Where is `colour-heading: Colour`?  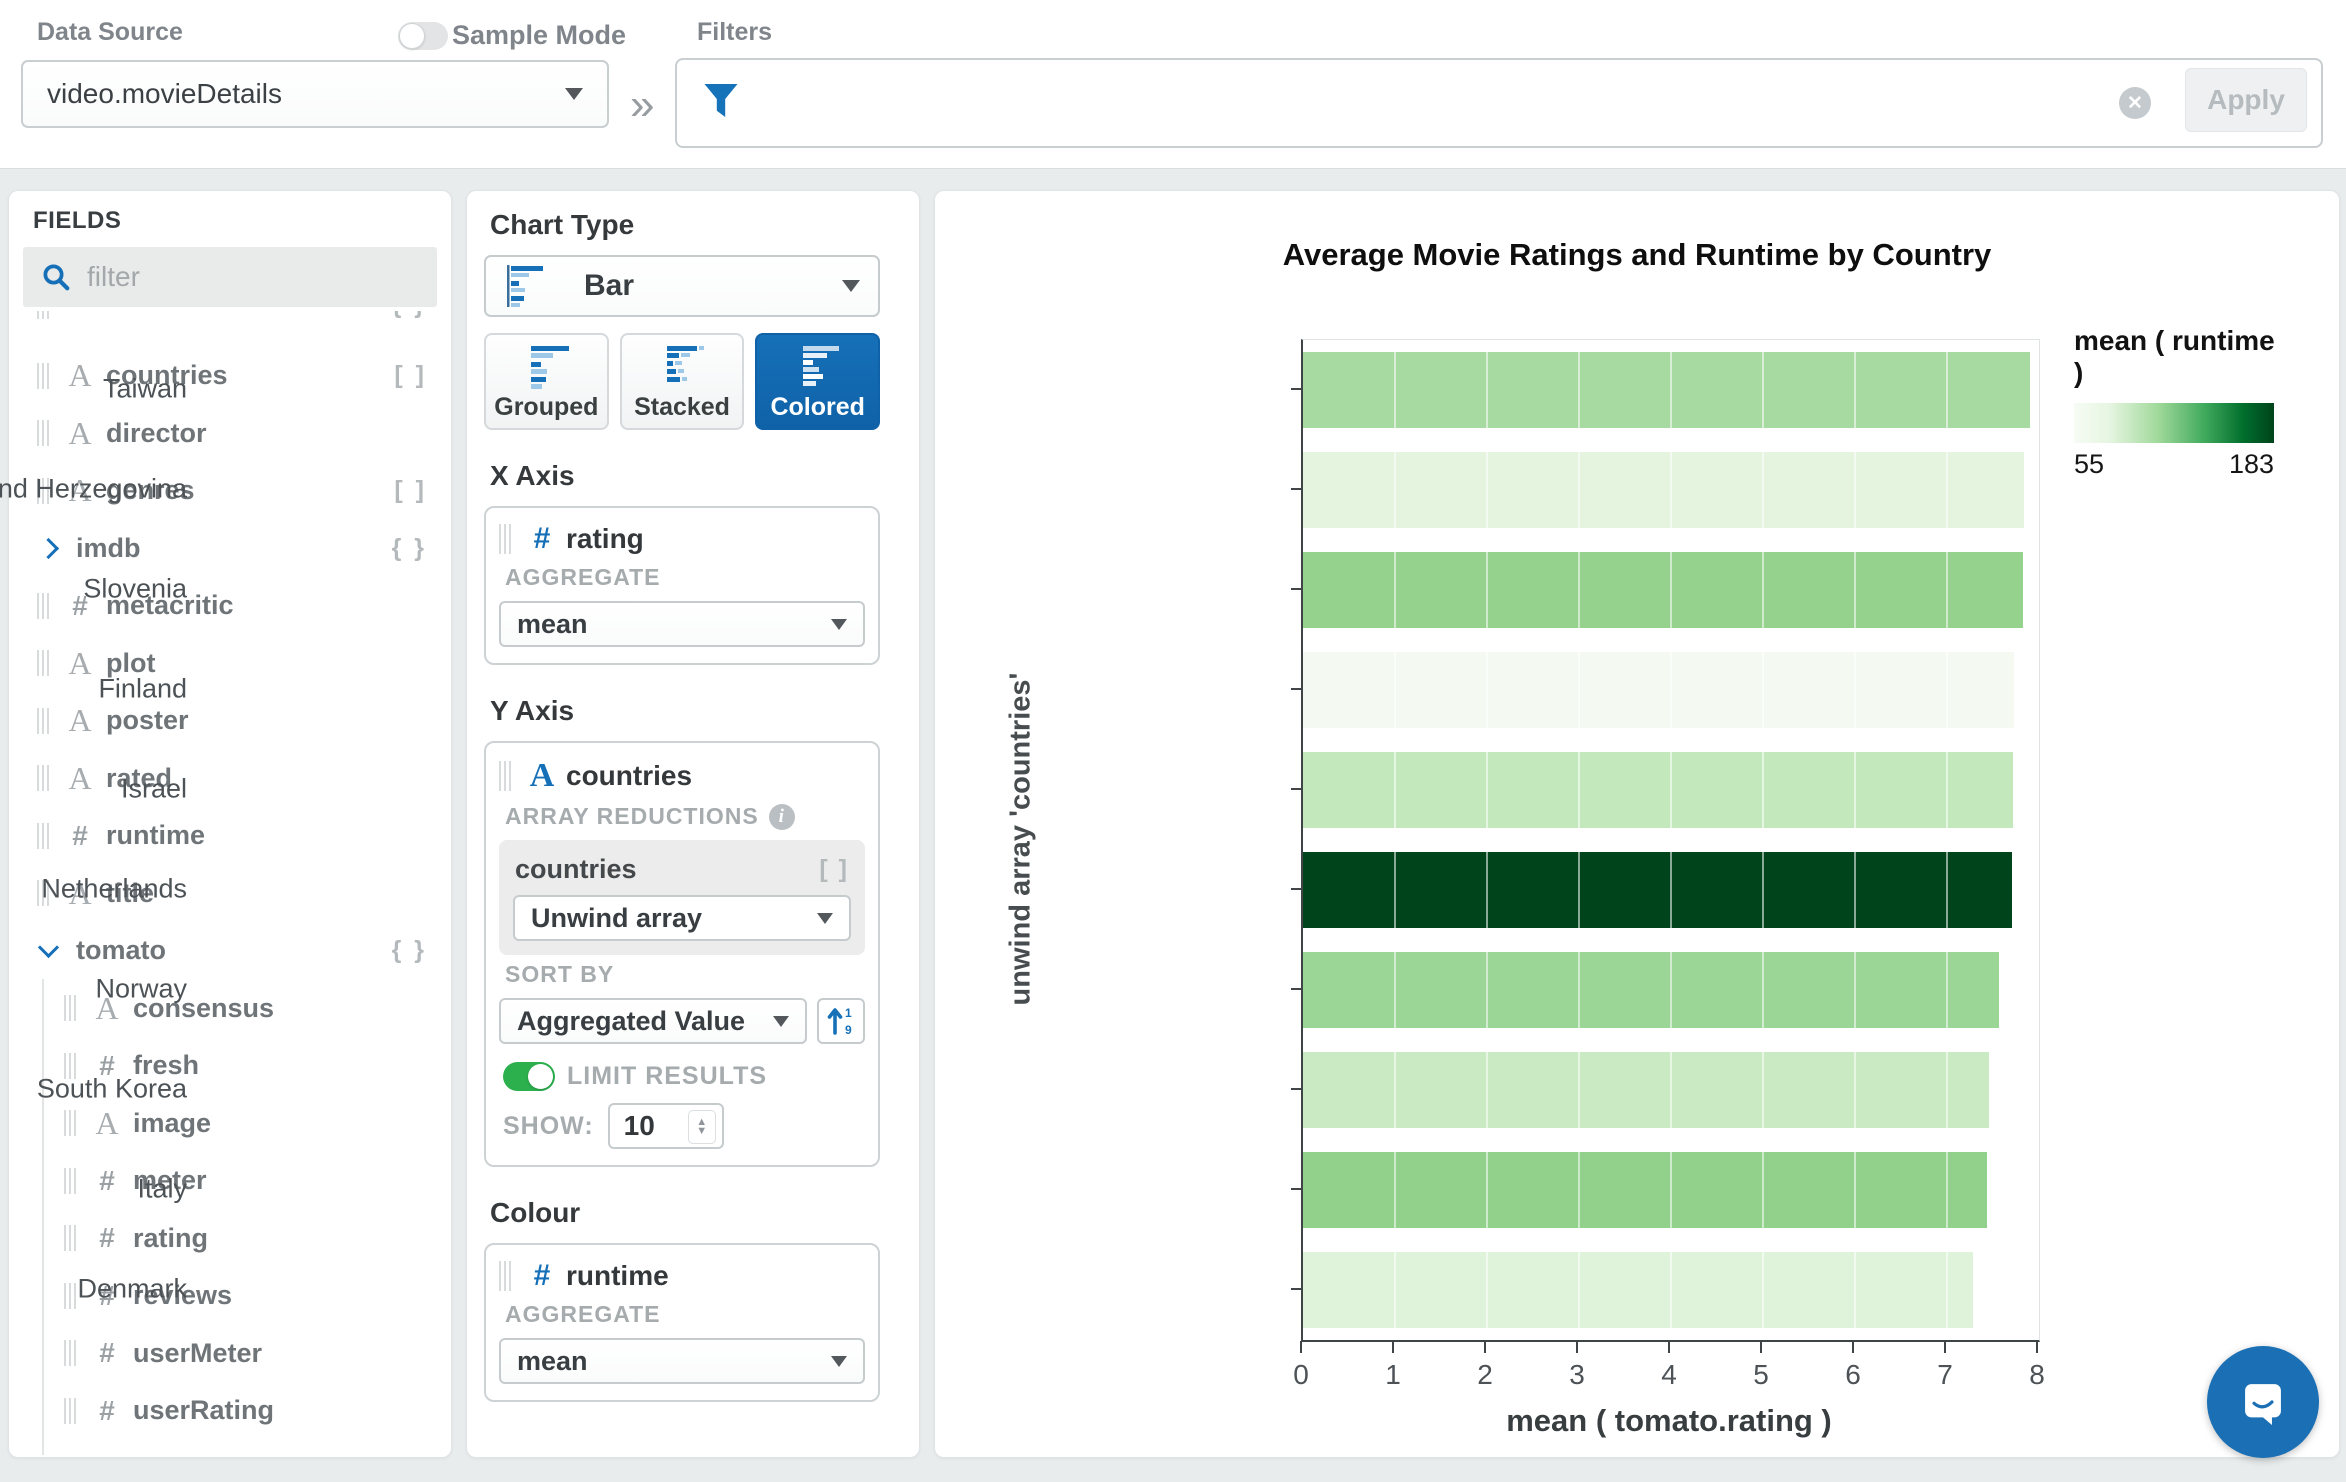
colour-heading: Colour is located at coordinates (535, 1212).